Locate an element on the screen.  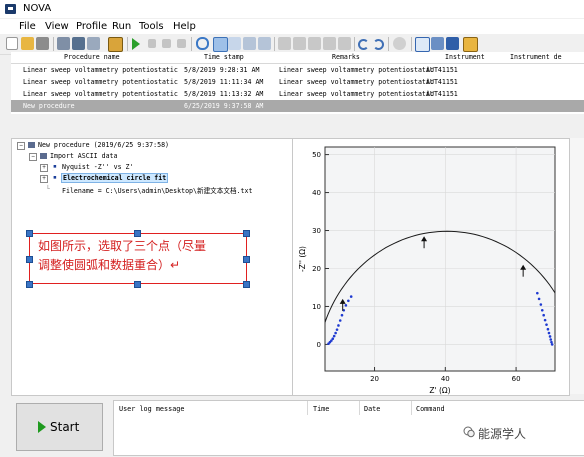
col-time: Time is located at coordinates (321, 409).